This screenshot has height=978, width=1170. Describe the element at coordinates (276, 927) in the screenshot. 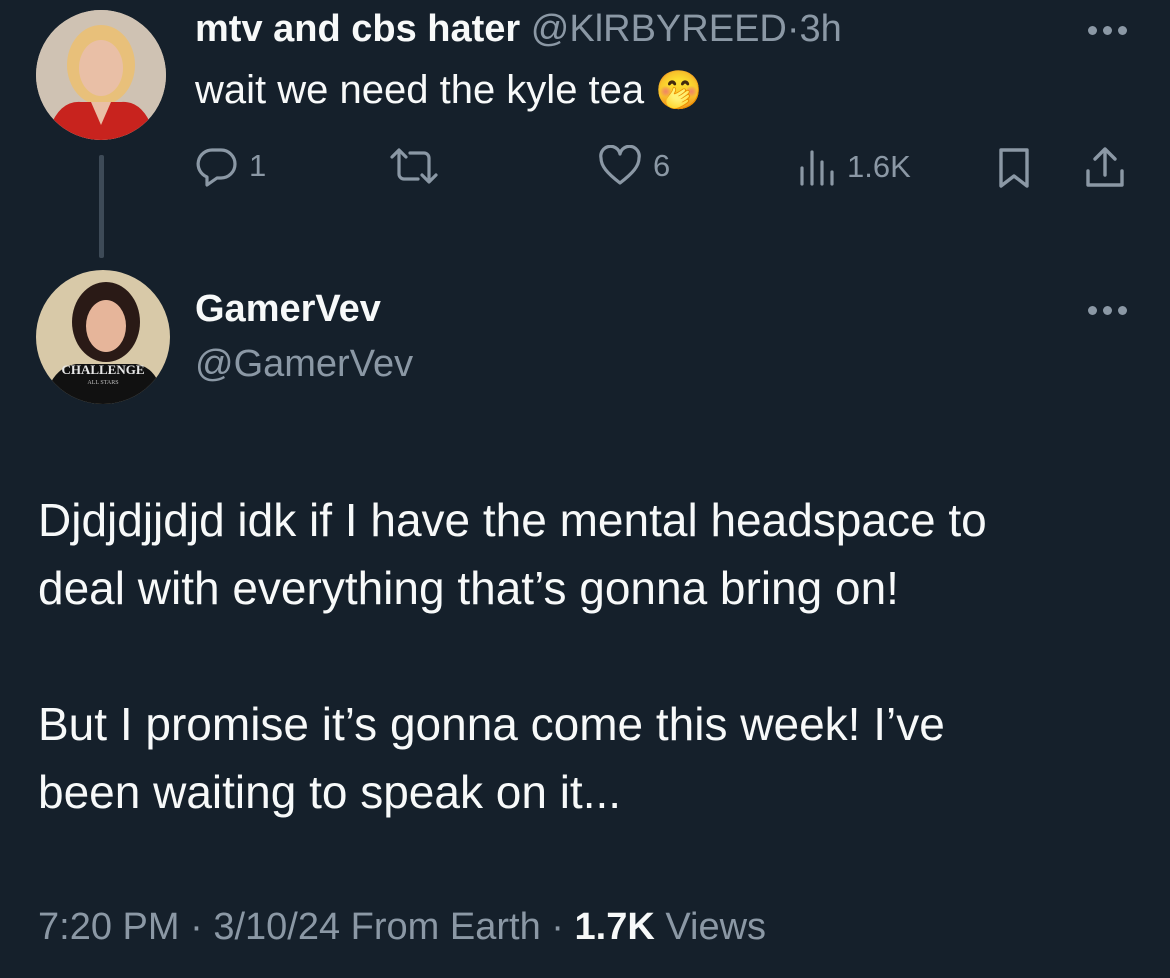

I see `tweet-date: 3/10/24` at that location.